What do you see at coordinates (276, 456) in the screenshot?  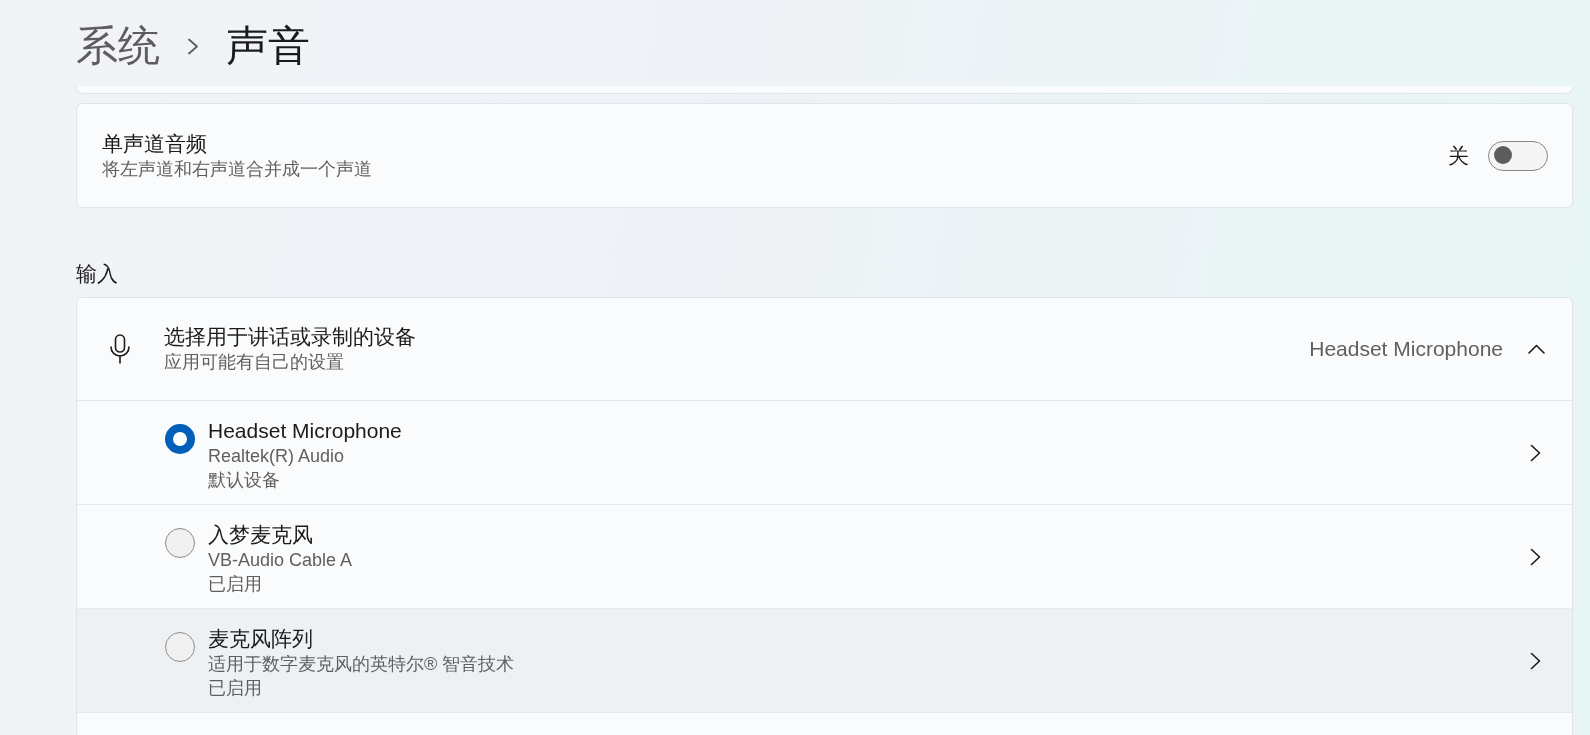 I see `device-driver: Realtek(R) Audio` at bounding box center [276, 456].